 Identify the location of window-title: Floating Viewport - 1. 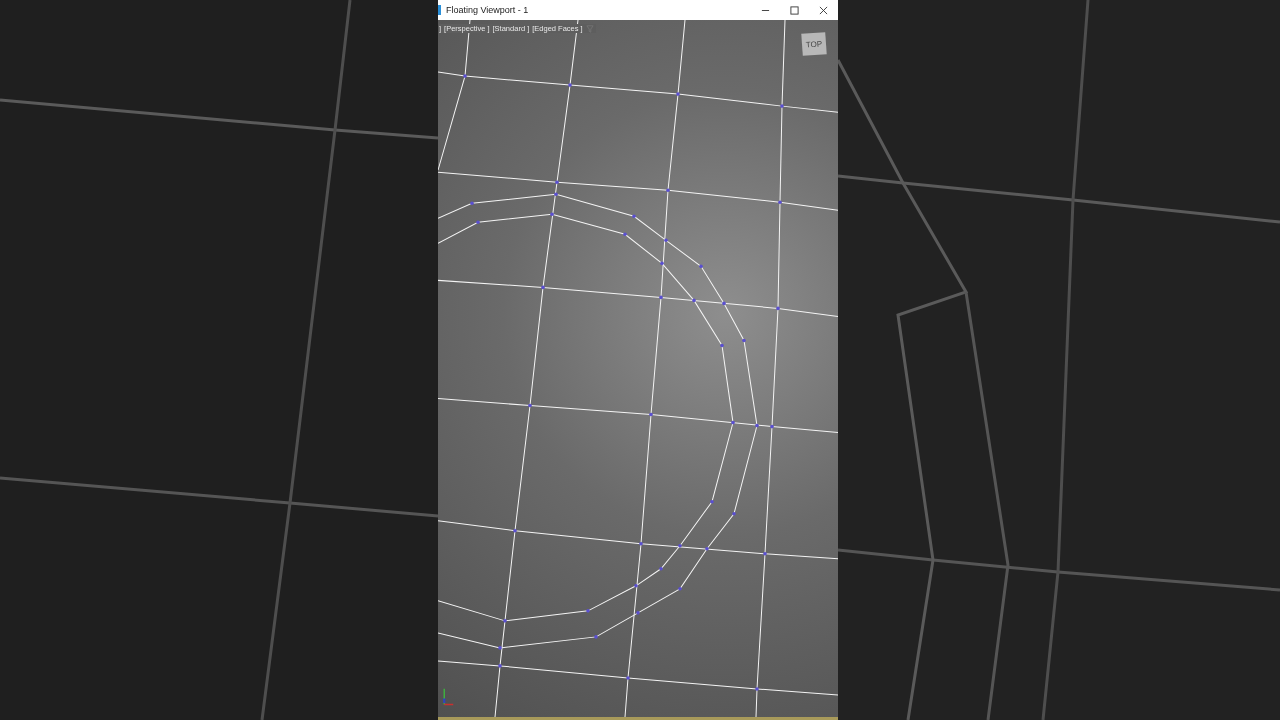
(487, 10).